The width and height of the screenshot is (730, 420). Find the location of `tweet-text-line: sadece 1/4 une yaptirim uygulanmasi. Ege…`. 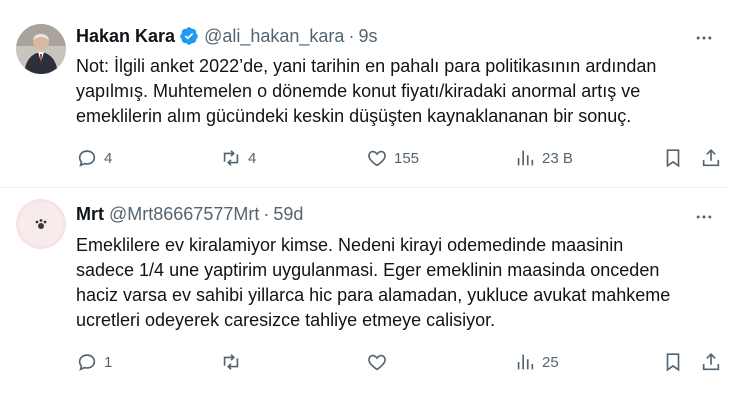

tweet-text-line: sadece 1/4 une yaptirim uygulanmasi. Ege… is located at coordinates (368, 270).